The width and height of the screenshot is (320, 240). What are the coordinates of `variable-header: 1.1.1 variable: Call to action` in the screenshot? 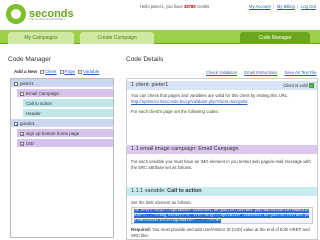 It's located at (222, 191).